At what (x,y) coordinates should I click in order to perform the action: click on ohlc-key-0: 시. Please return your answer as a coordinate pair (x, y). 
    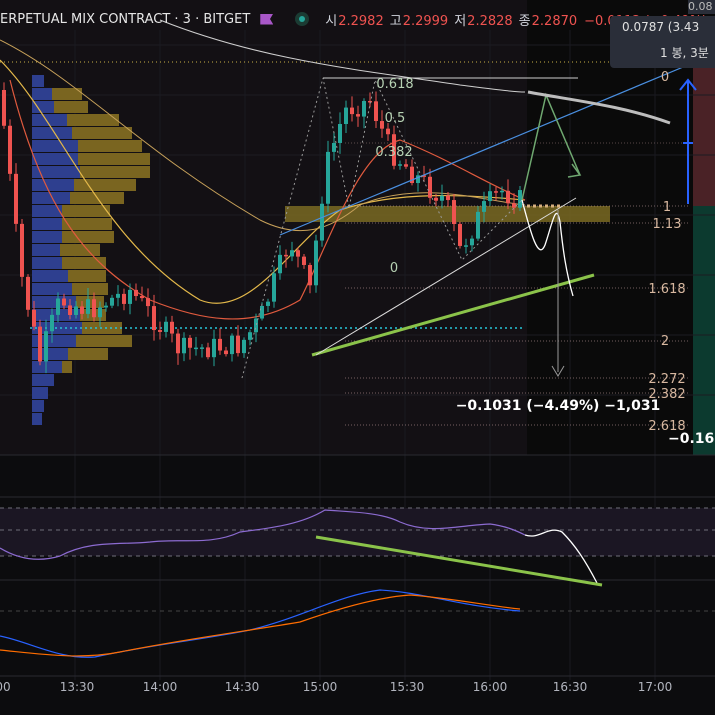
    Looking at the image, I should click on (331, 21).